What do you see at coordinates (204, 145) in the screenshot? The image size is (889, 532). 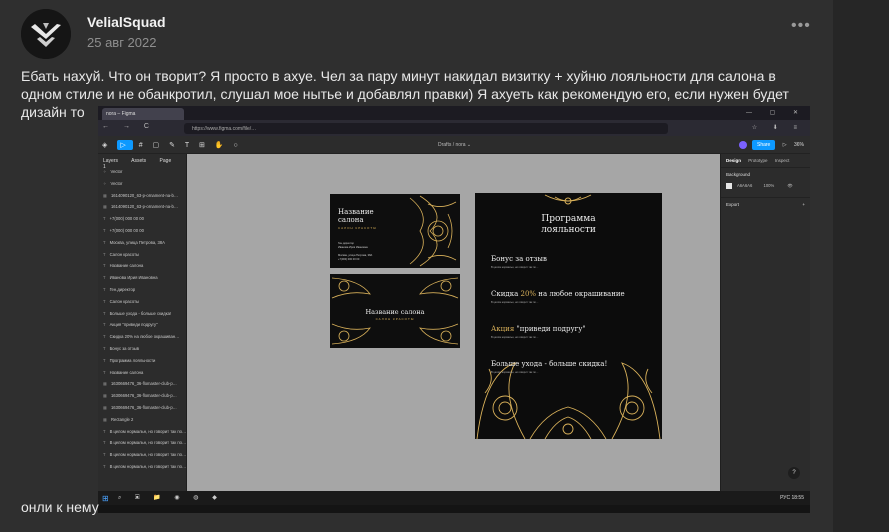 I see `resources-icon: ⊞` at bounding box center [204, 145].